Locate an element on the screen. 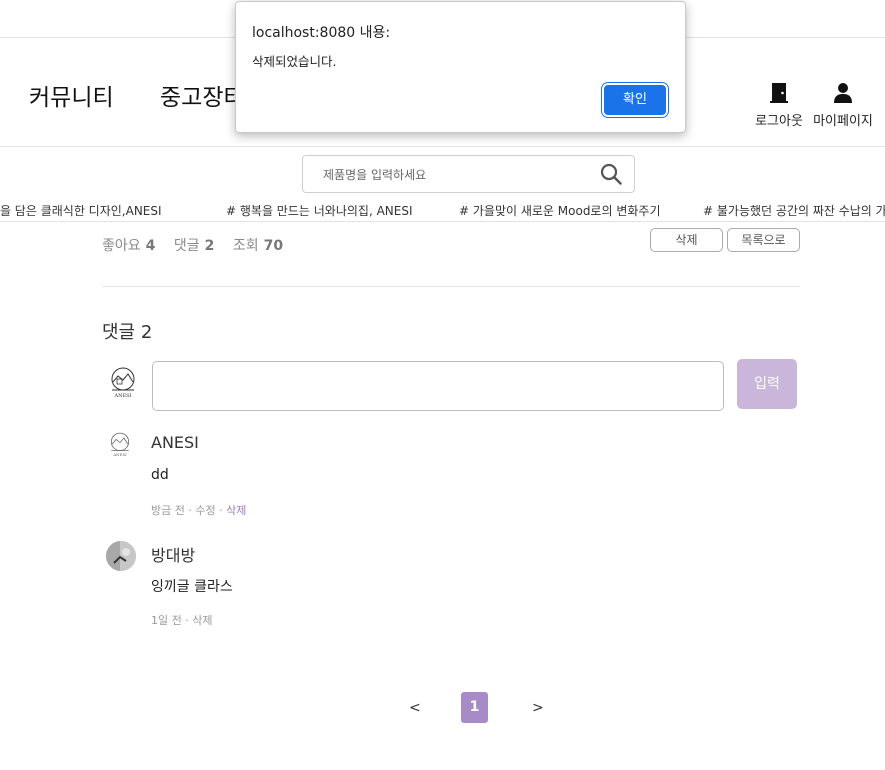  pagination-next: > is located at coordinates (538, 708).